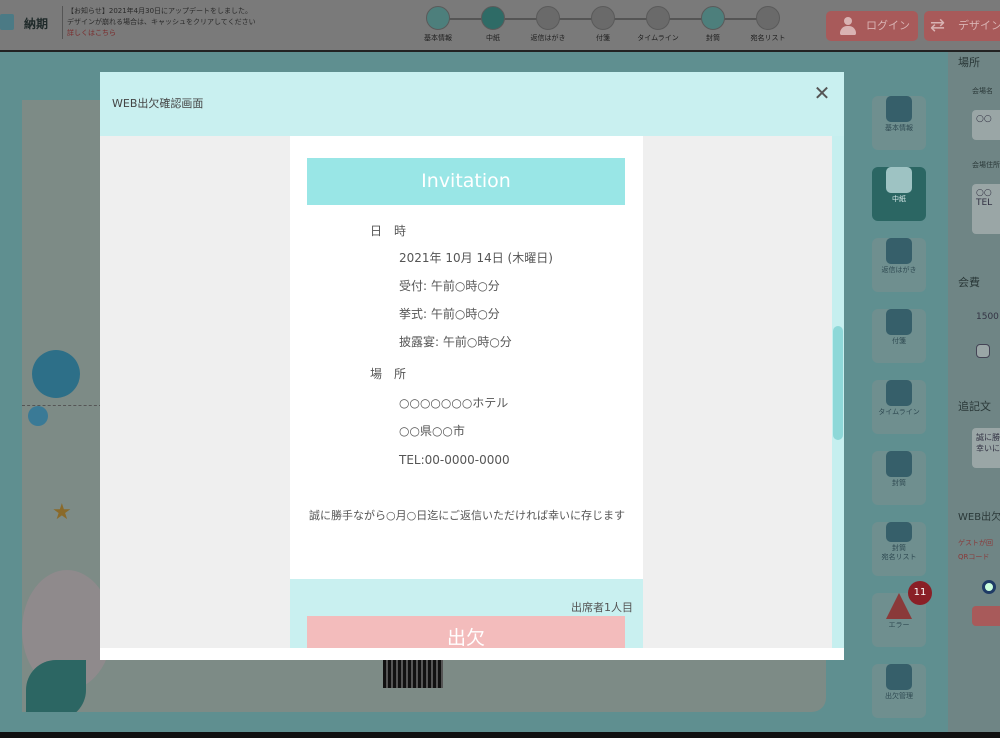  Describe the element at coordinates (36, 24) in the screenshot. I see `brand-label: 納期` at that location.